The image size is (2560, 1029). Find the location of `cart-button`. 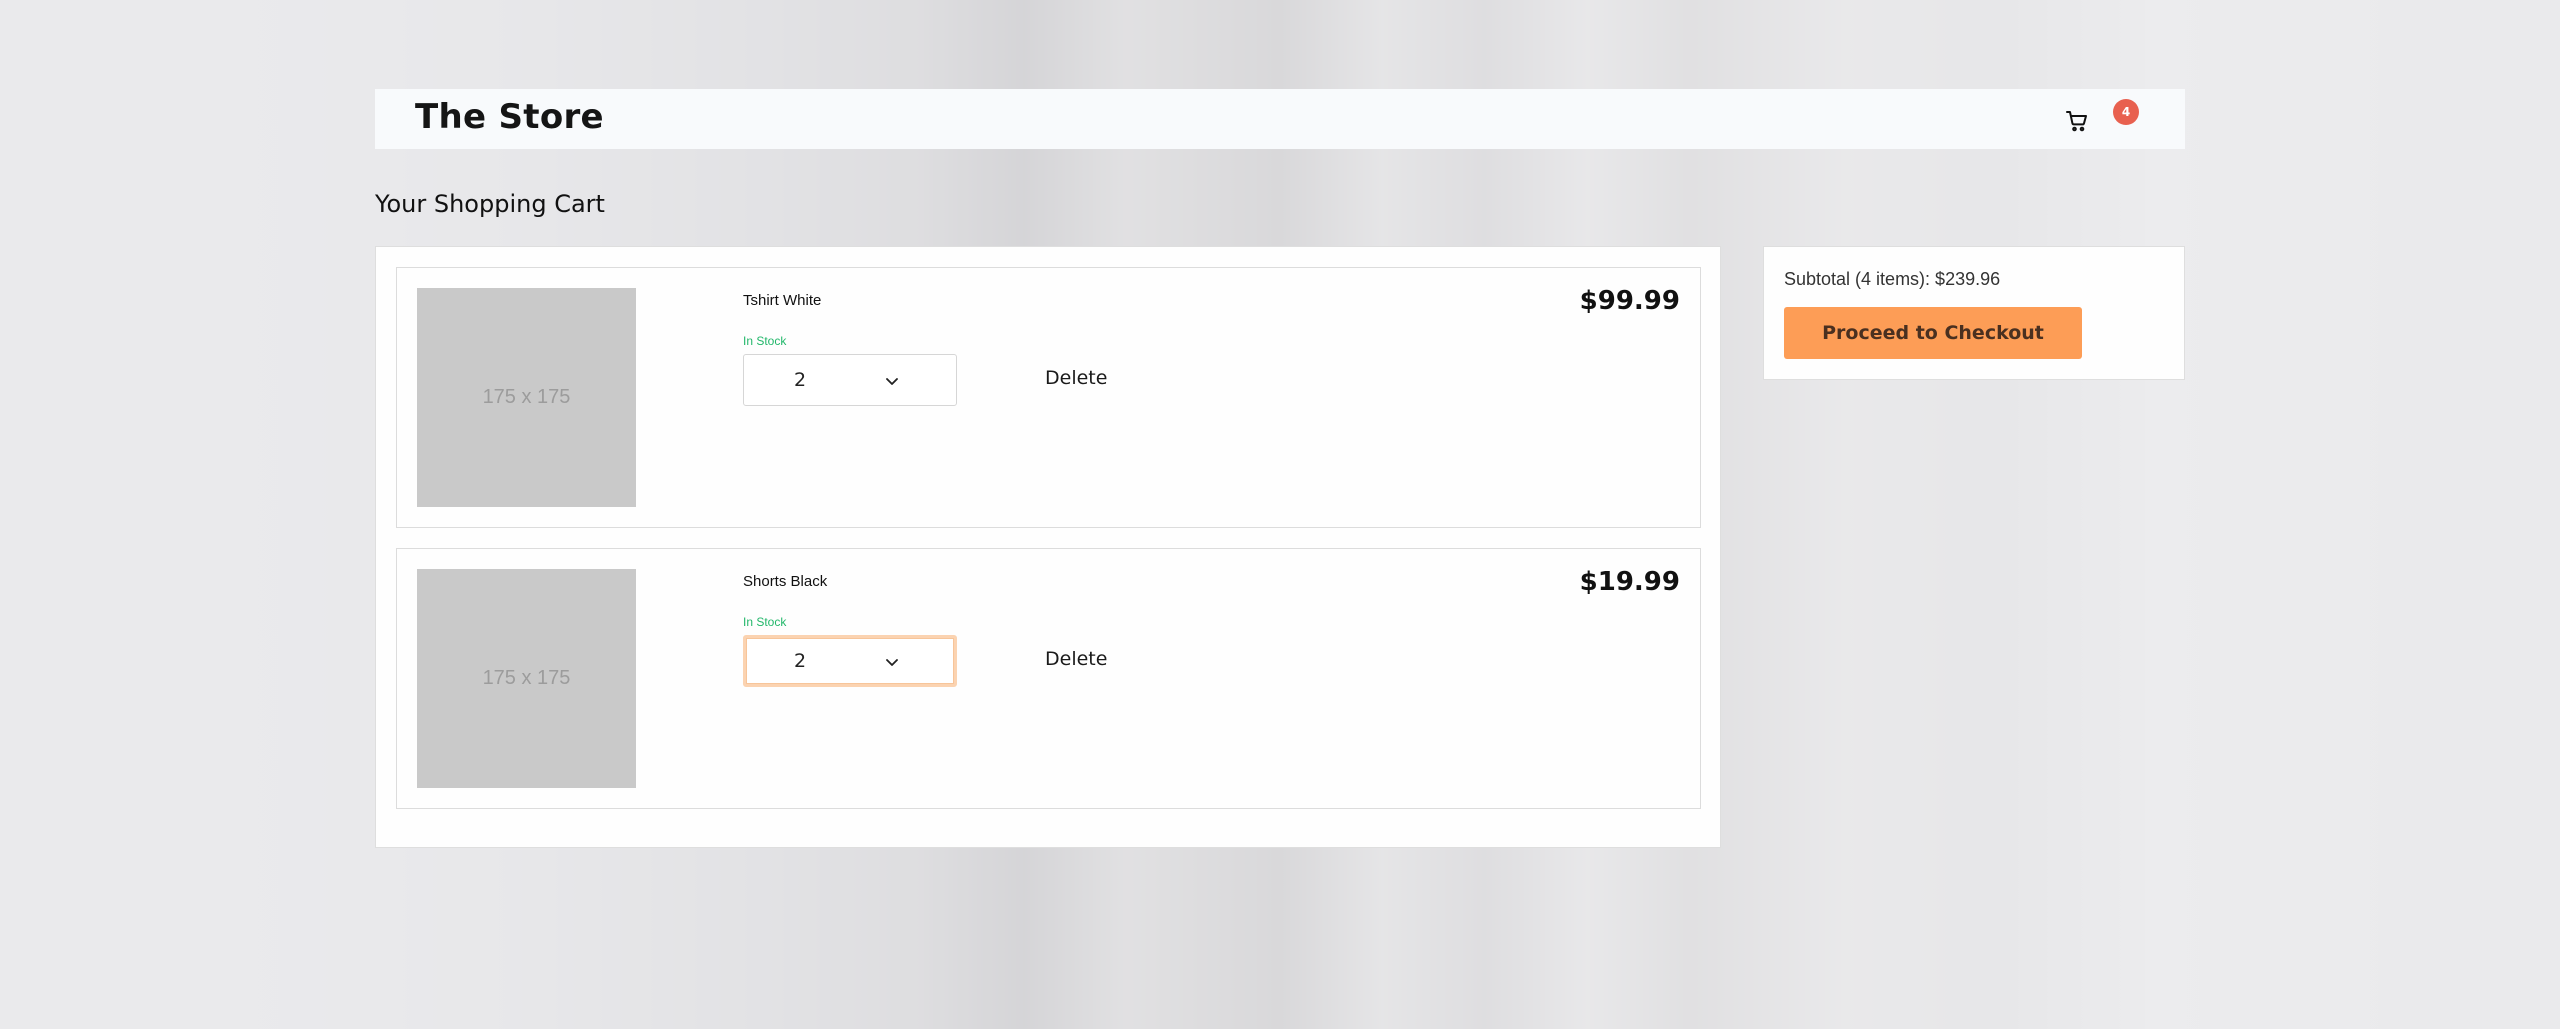

cart-button is located at coordinates (2077, 121).